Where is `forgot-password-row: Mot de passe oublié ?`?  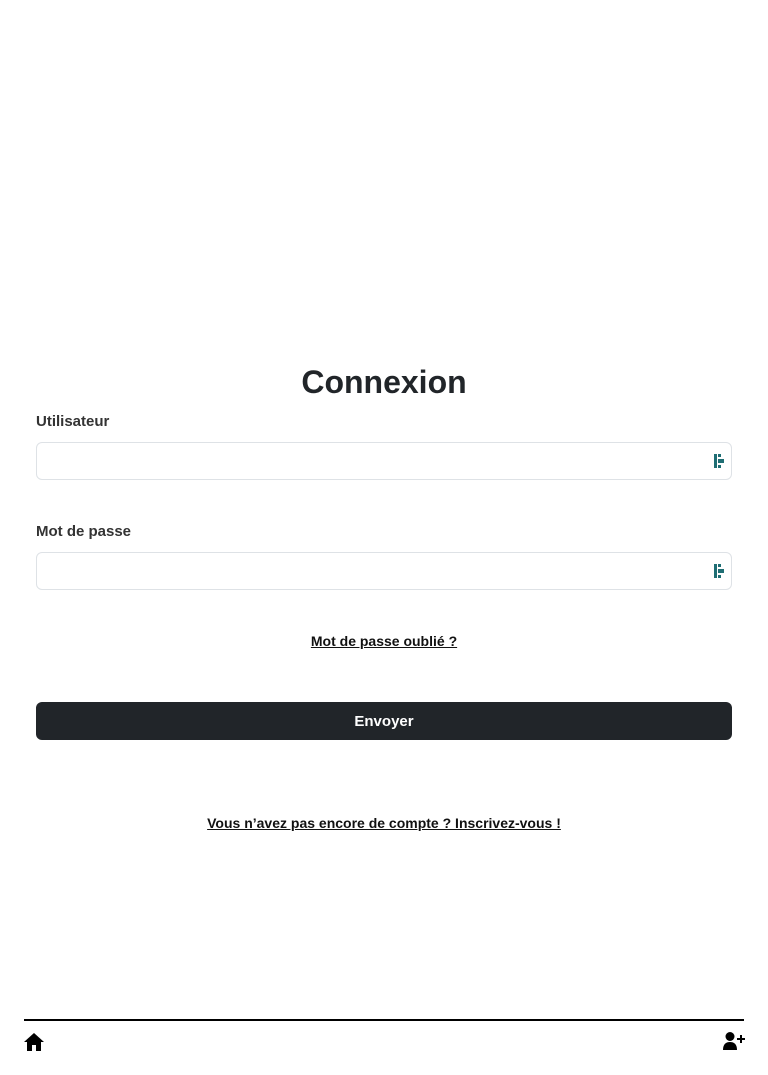
forgot-password-row: Mot de passe oublié ? is located at coordinates (384, 641).